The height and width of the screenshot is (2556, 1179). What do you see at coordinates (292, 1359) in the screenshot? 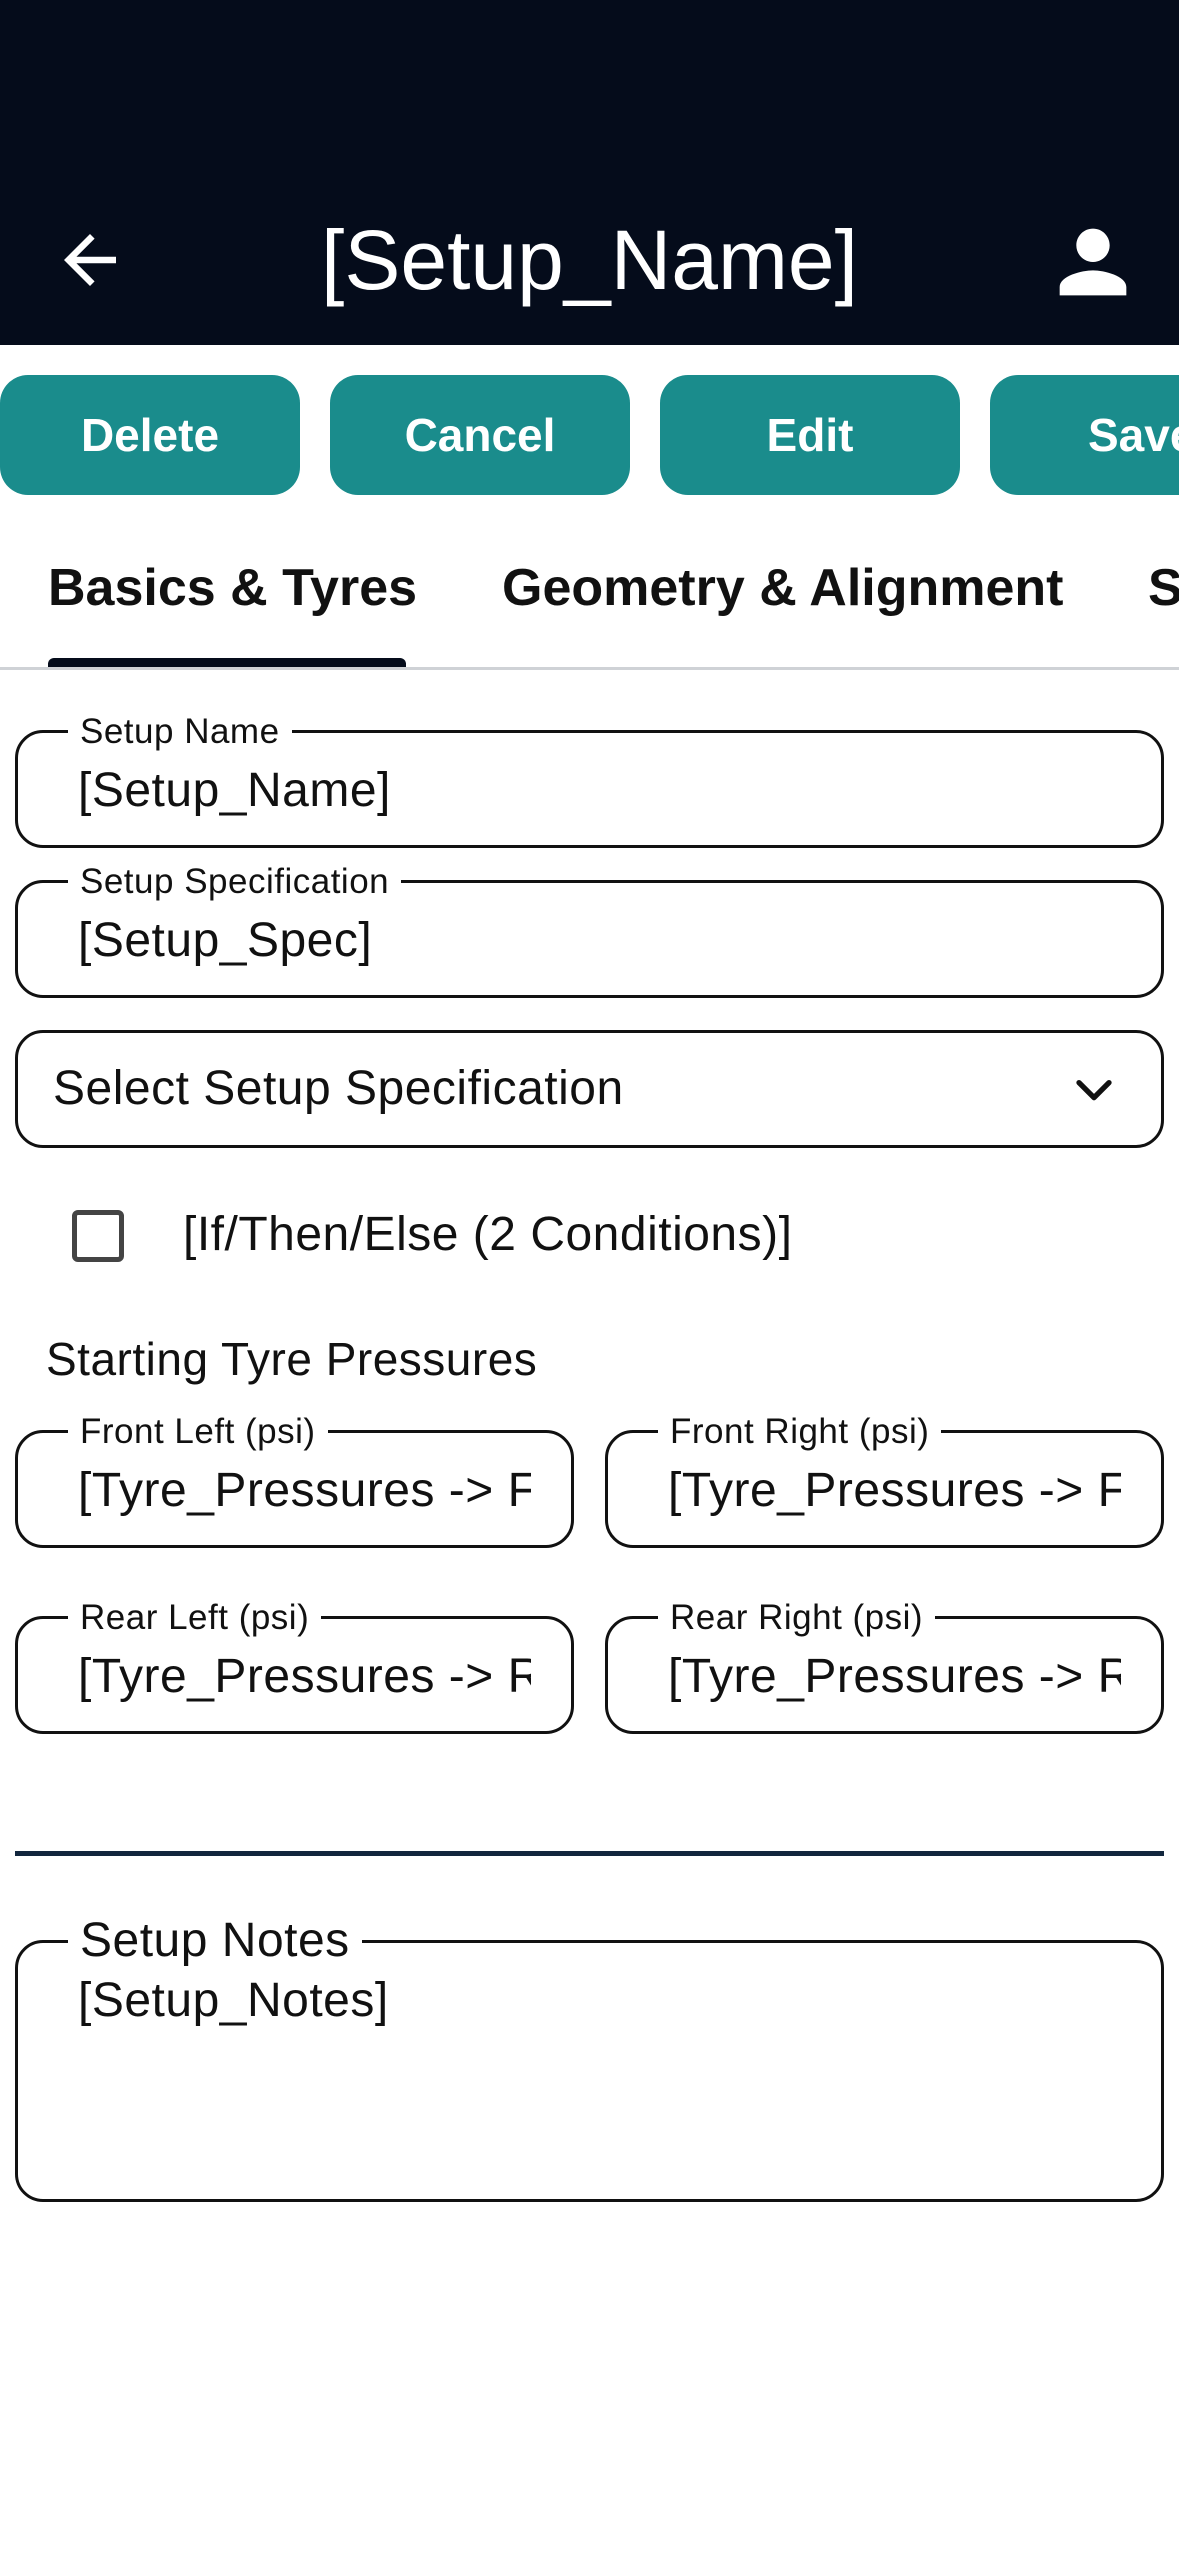
I see `tyre-pressures-heading: Starting Tyre Pressures` at bounding box center [292, 1359].